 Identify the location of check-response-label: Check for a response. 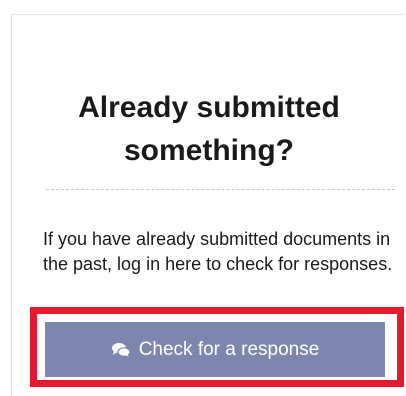
(229, 349).